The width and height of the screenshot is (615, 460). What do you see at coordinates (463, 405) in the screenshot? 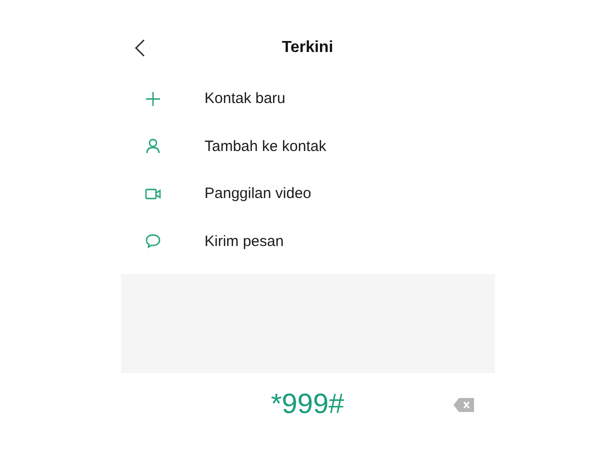
I see `backspace-icon` at bounding box center [463, 405].